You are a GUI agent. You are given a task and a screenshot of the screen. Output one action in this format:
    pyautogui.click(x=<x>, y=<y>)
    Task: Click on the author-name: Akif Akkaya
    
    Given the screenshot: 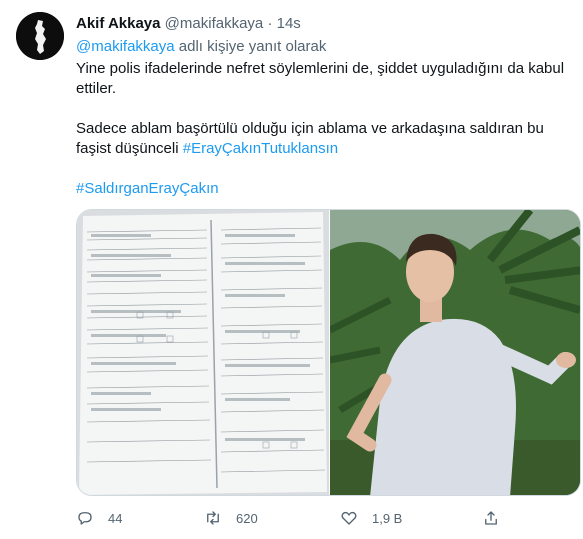 What is the action you would take?
    pyautogui.click(x=118, y=23)
    